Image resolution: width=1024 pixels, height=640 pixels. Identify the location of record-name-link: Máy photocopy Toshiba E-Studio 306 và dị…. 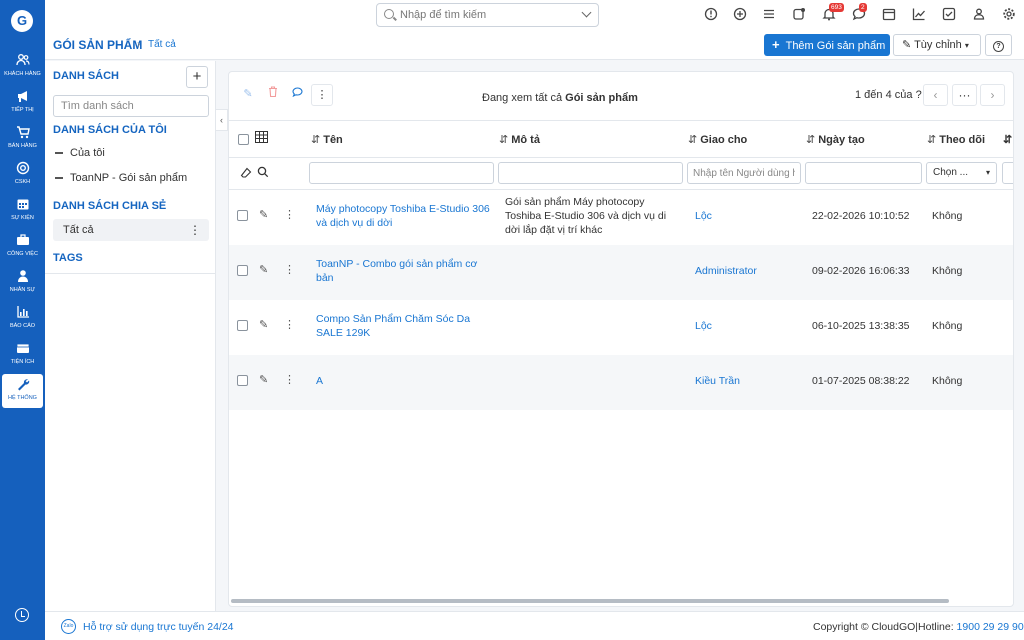
(403, 216).